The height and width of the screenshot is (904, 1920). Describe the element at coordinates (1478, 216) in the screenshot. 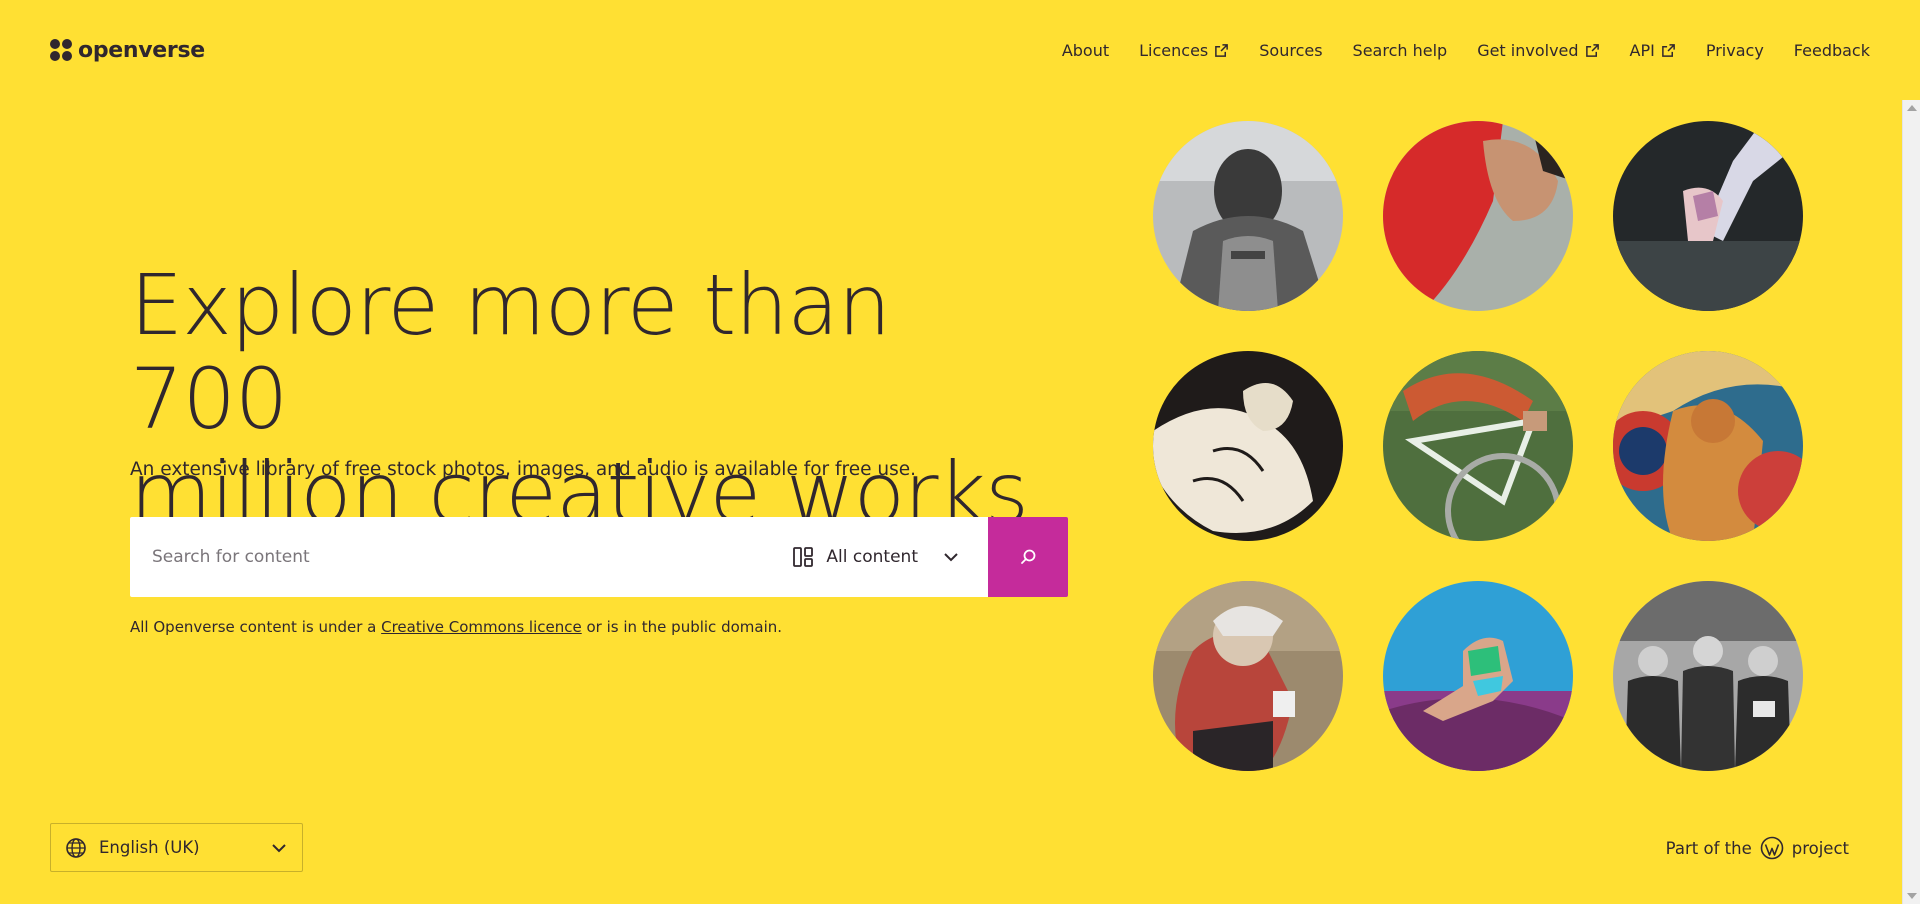

I see `red-shirt-athlete-image` at that location.